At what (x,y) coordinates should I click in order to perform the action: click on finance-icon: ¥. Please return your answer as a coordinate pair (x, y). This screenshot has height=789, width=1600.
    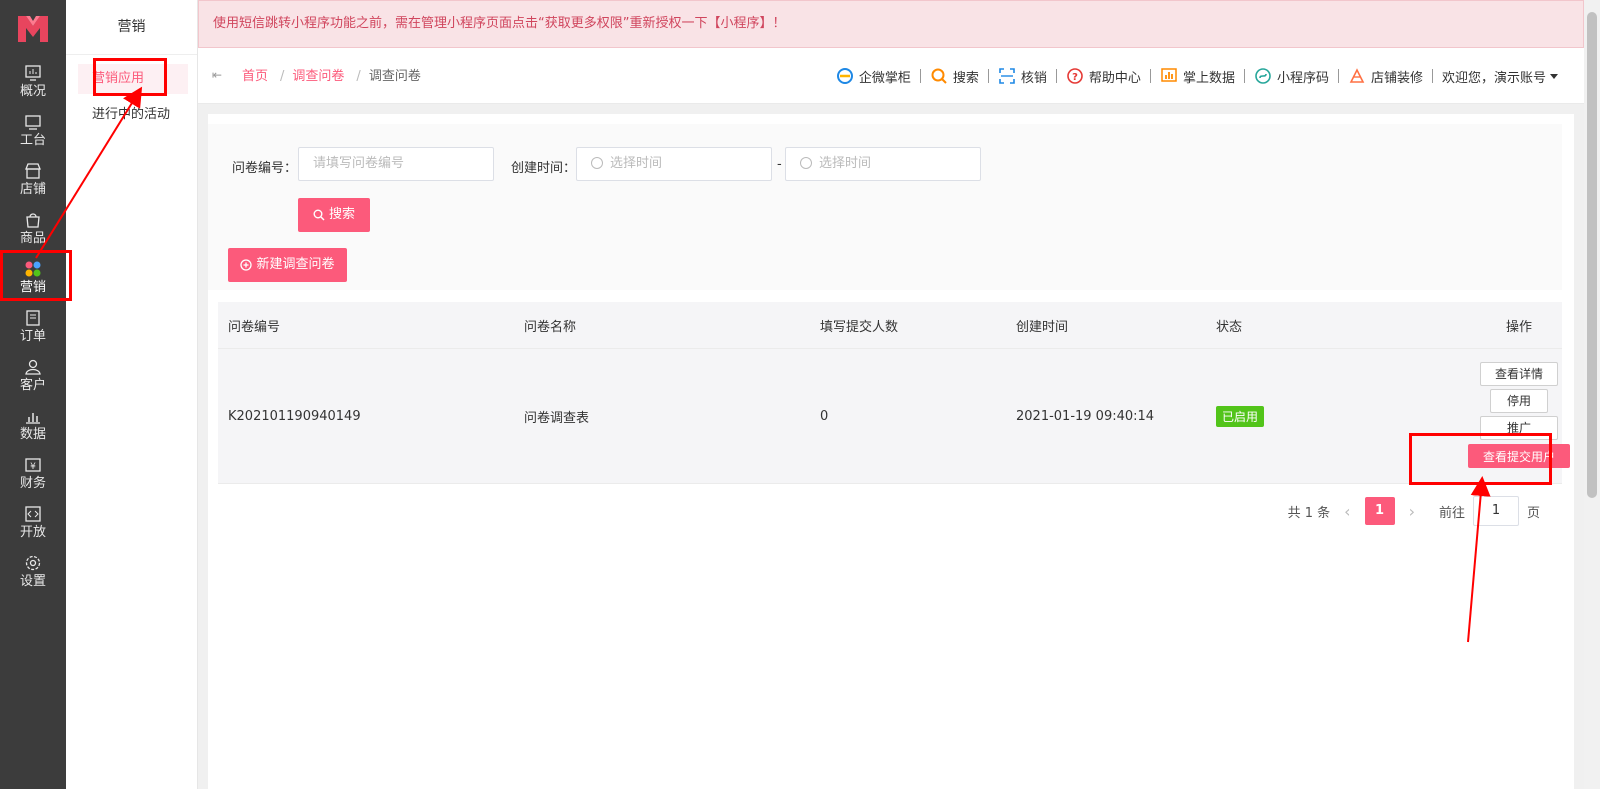
    Looking at the image, I should click on (33, 465).